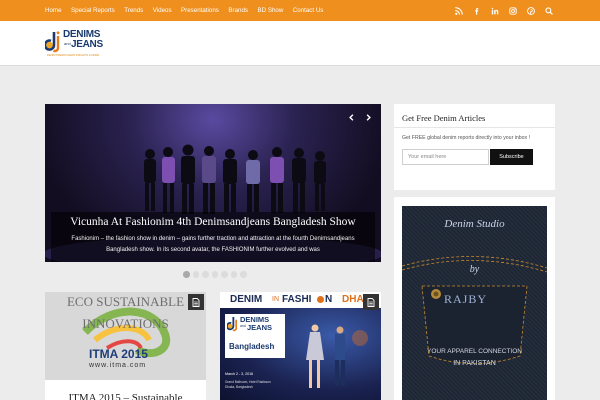  Describe the element at coordinates (238, 10) in the screenshot. I see `nav-link-brands: Brands` at that location.